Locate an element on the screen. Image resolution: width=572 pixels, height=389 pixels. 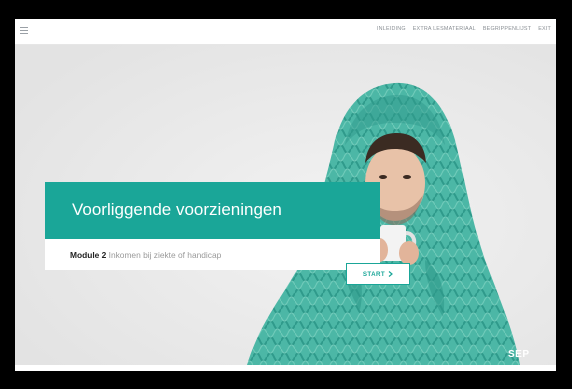
module-name: Inkomen bij ziekte of handicap is located at coordinates (165, 255).